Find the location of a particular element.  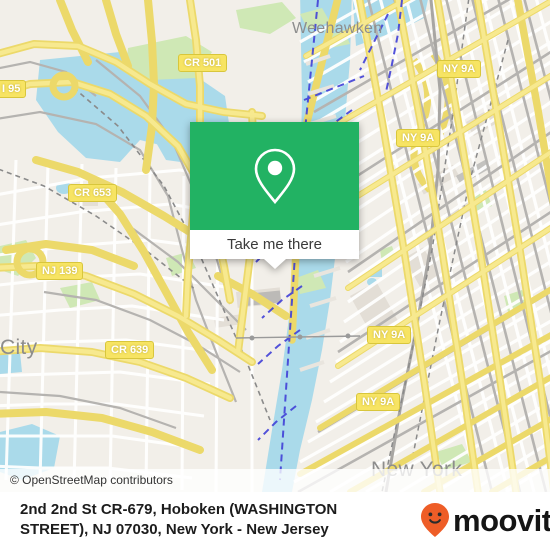

popup-header is located at coordinates (274, 176).